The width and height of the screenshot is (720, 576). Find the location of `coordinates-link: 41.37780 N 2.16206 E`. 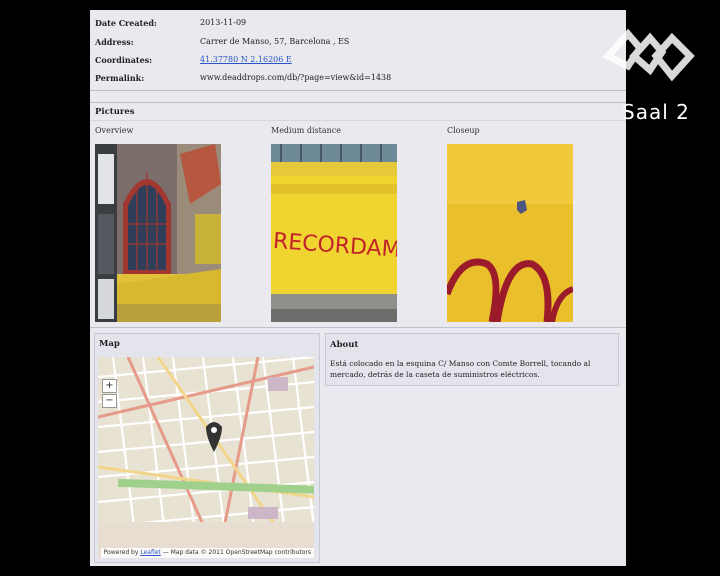

coordinates-link: 41.37780 N 2.16206 E is located at coordinates (246, 59).